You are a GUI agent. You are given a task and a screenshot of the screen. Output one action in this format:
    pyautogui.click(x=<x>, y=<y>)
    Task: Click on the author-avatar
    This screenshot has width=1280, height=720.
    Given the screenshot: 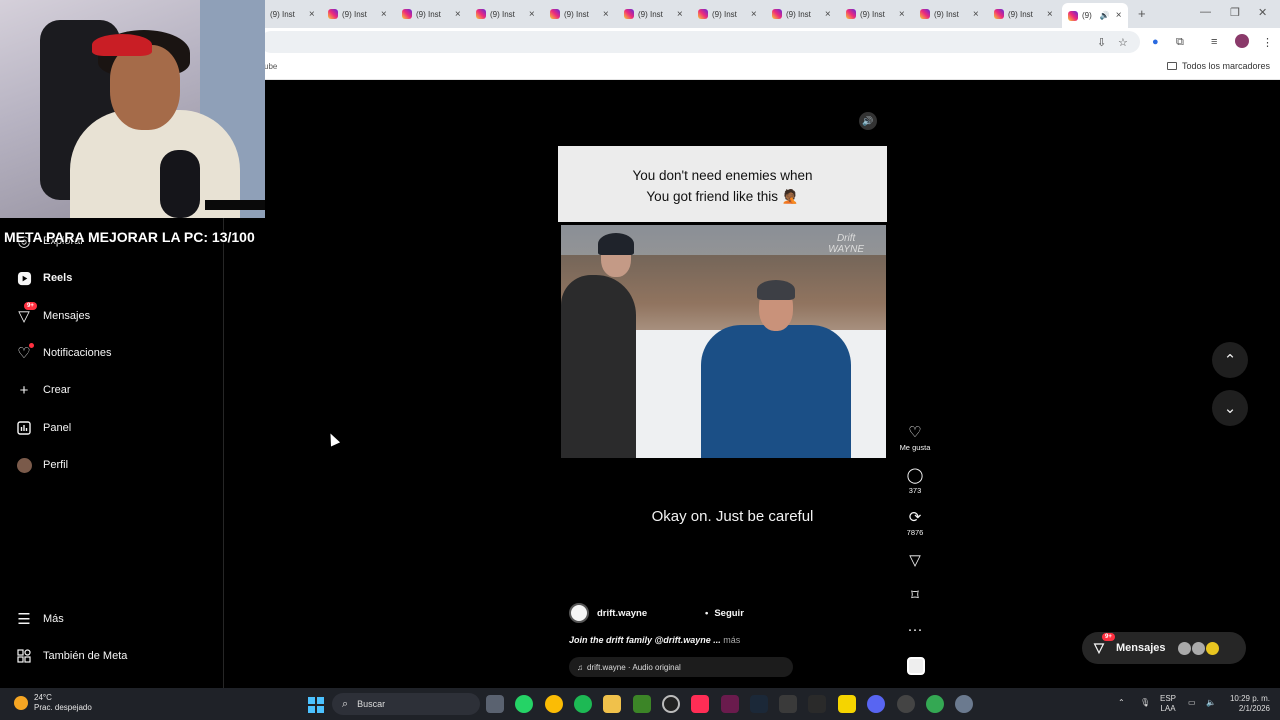 What is the action you would take?
    pyautogui.click(x=579, y=613)
    